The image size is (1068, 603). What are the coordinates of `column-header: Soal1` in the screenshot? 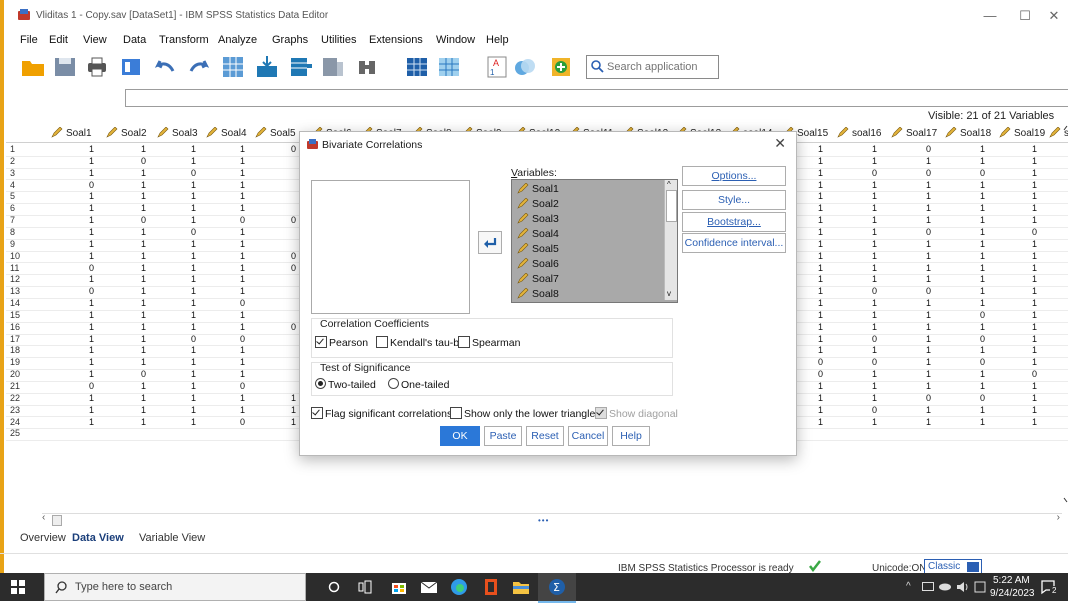 It's located at (71, 133).